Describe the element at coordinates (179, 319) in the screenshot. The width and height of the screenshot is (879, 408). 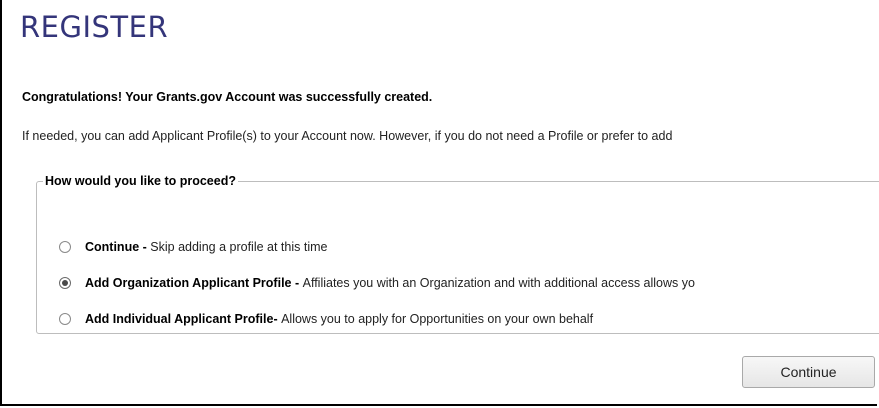
I see `option-individual-label: Add Individual Applicant Profile` at that location.